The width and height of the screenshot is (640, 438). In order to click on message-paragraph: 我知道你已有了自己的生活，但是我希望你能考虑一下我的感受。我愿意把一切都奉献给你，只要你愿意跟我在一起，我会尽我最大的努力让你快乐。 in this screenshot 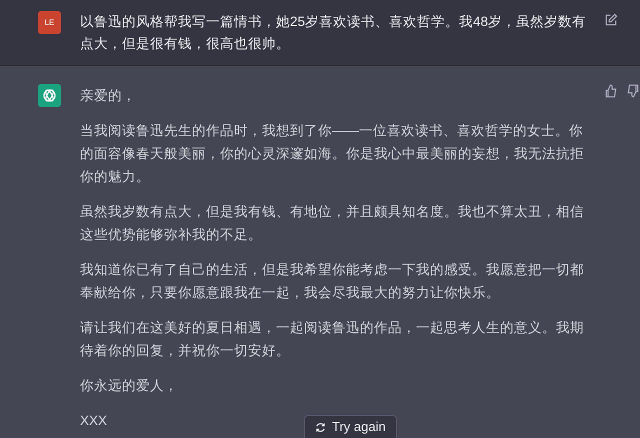, I will do `click(332, 281)`.